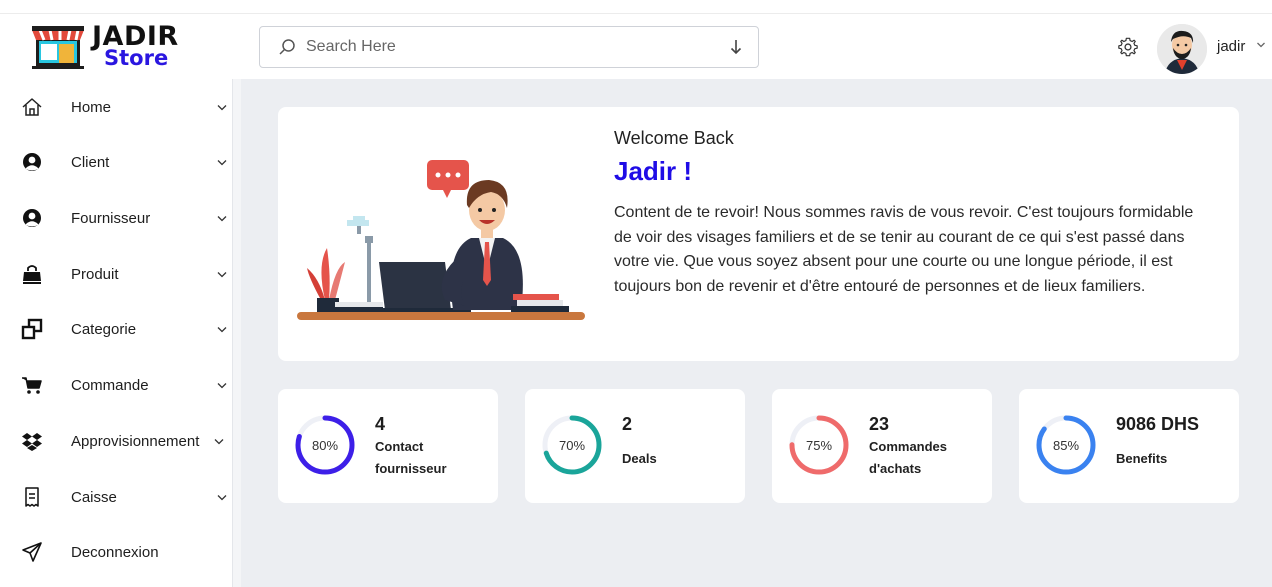 The height and width of the screenshot is (587, 1272). Describe the element at coordinates (895, 468) in the screenshot. I see `stat-label-line-2: d'achats` at that location.